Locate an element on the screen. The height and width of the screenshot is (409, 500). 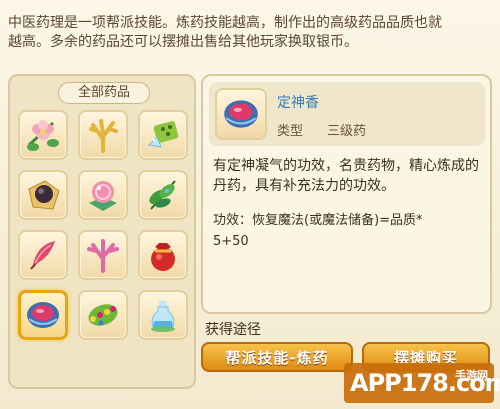
pink-sphere-icon is located at coordinates (103, 196).